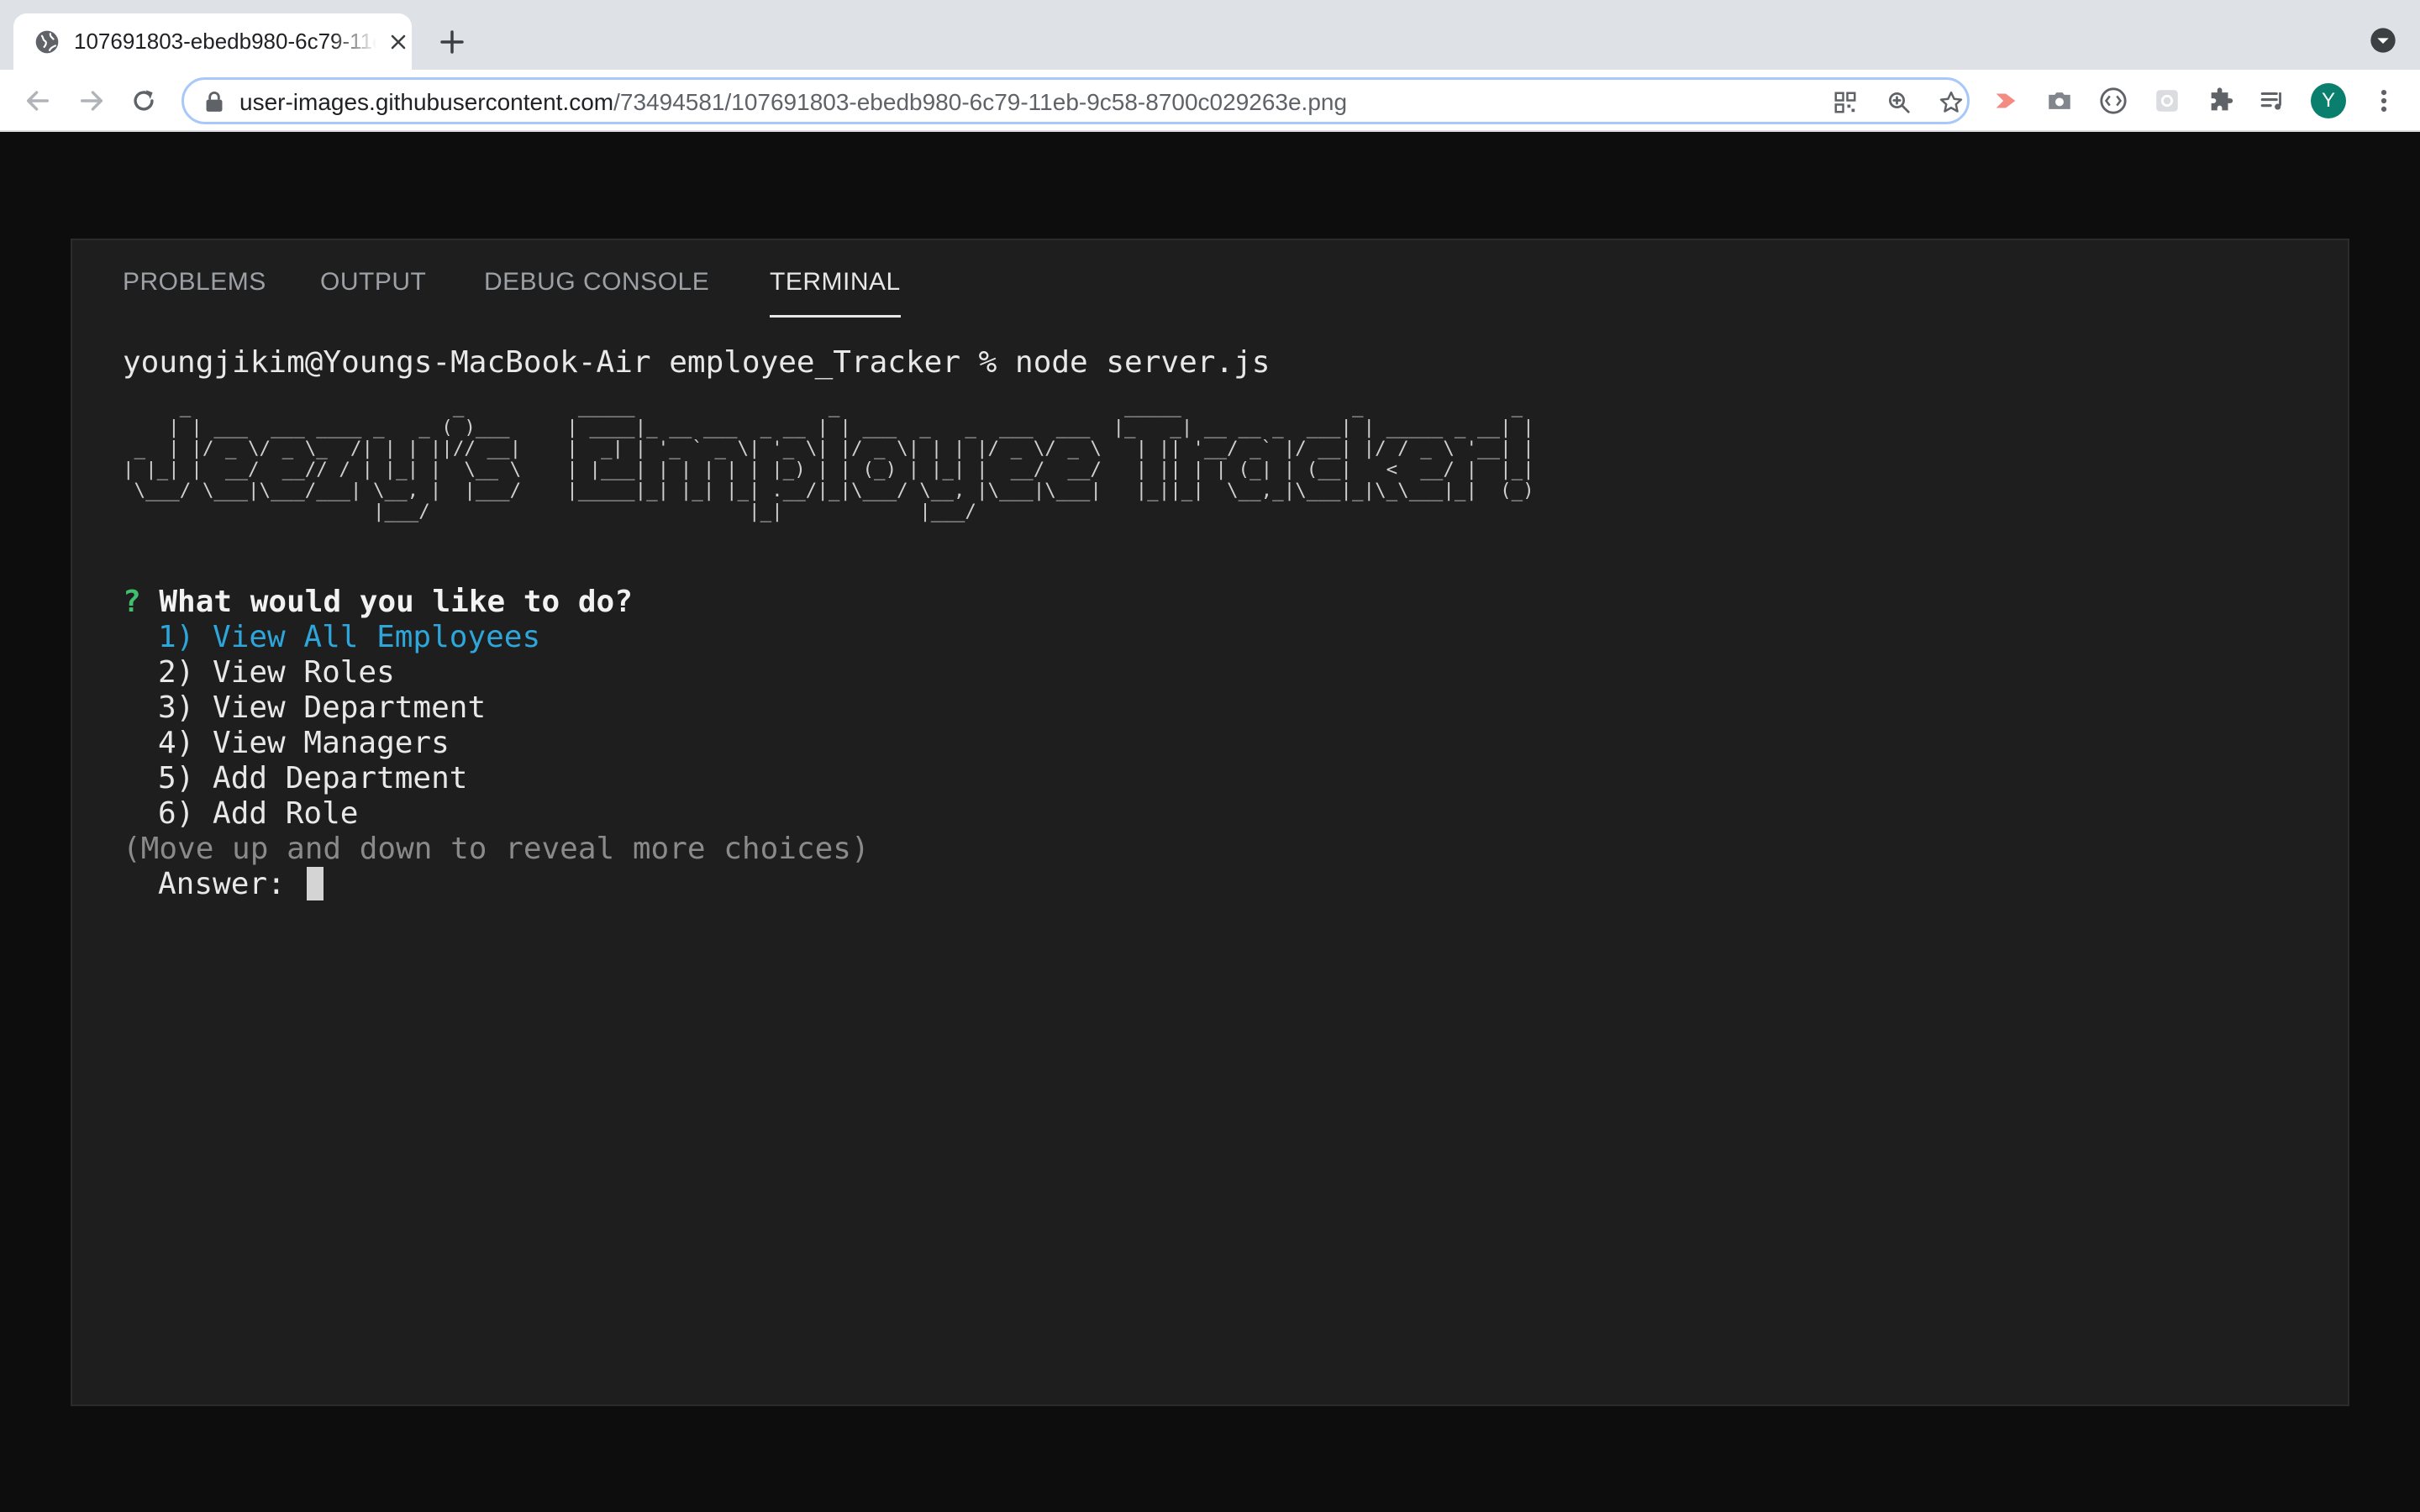 Image resolution: width=2420 pixels, height=1512 pixels. Describe the element at coordinates (2384, 101) in the screenshot. I see `kebab-menu-icon` at that location.